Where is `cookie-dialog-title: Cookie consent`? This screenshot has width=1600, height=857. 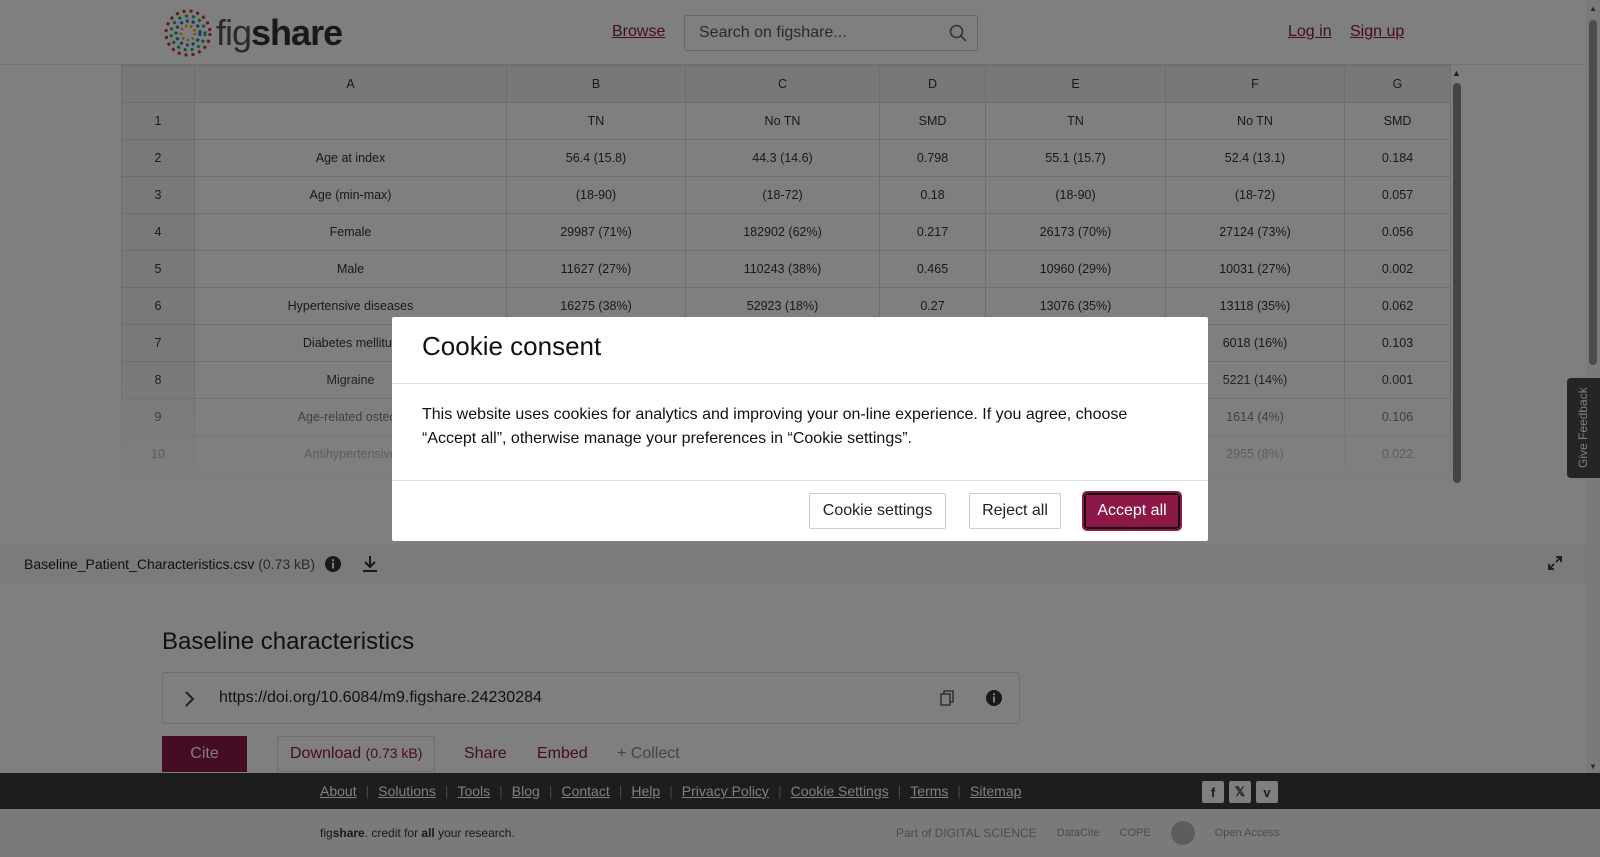
cookie-dialog-title: Cookie consent is located at coordinates (512, 346).